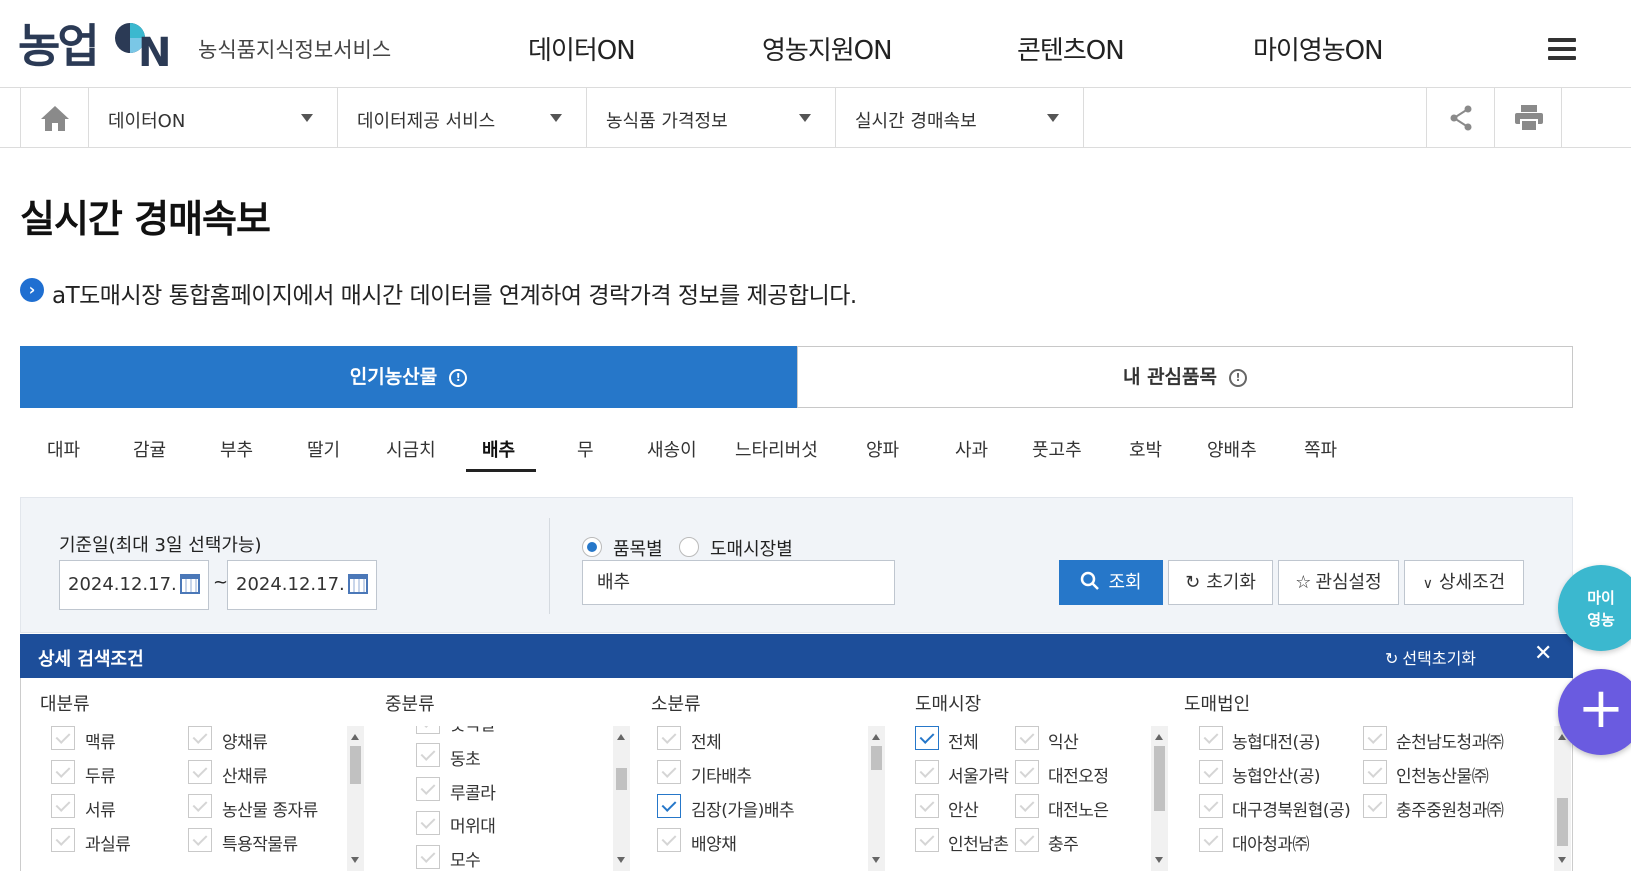 Image resolution: width=1631 pixels, height=871 pixels. Describe the element at coordinates (236, 449) in the screenshot. I see `category-item: 부추` at that location.